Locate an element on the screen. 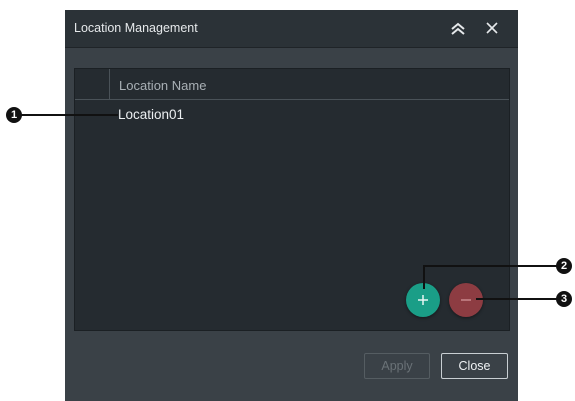  close-window-button is located at coordinates (492, 28).